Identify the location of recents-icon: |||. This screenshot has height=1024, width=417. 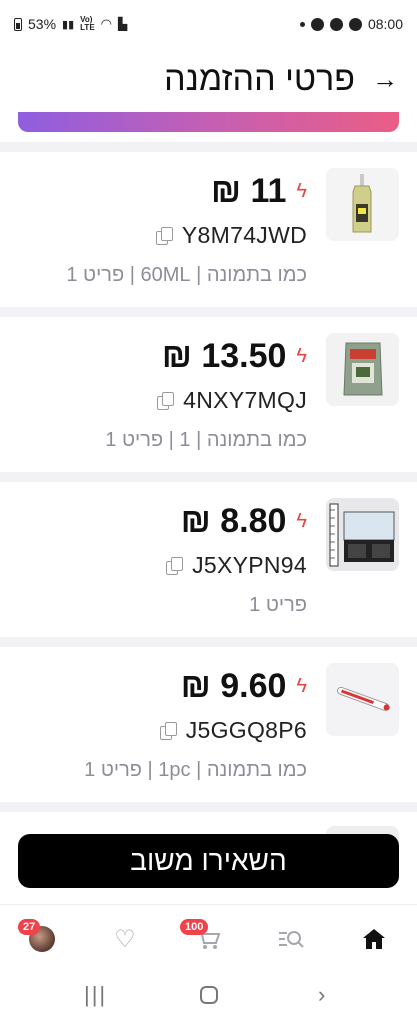
(95, 995).